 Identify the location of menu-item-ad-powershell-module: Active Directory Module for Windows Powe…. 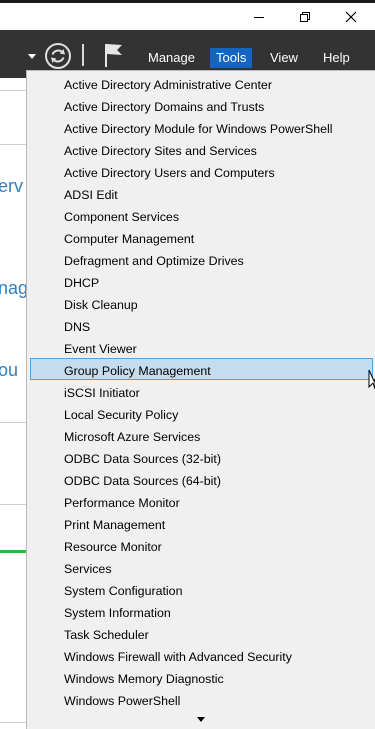
(214, 129).